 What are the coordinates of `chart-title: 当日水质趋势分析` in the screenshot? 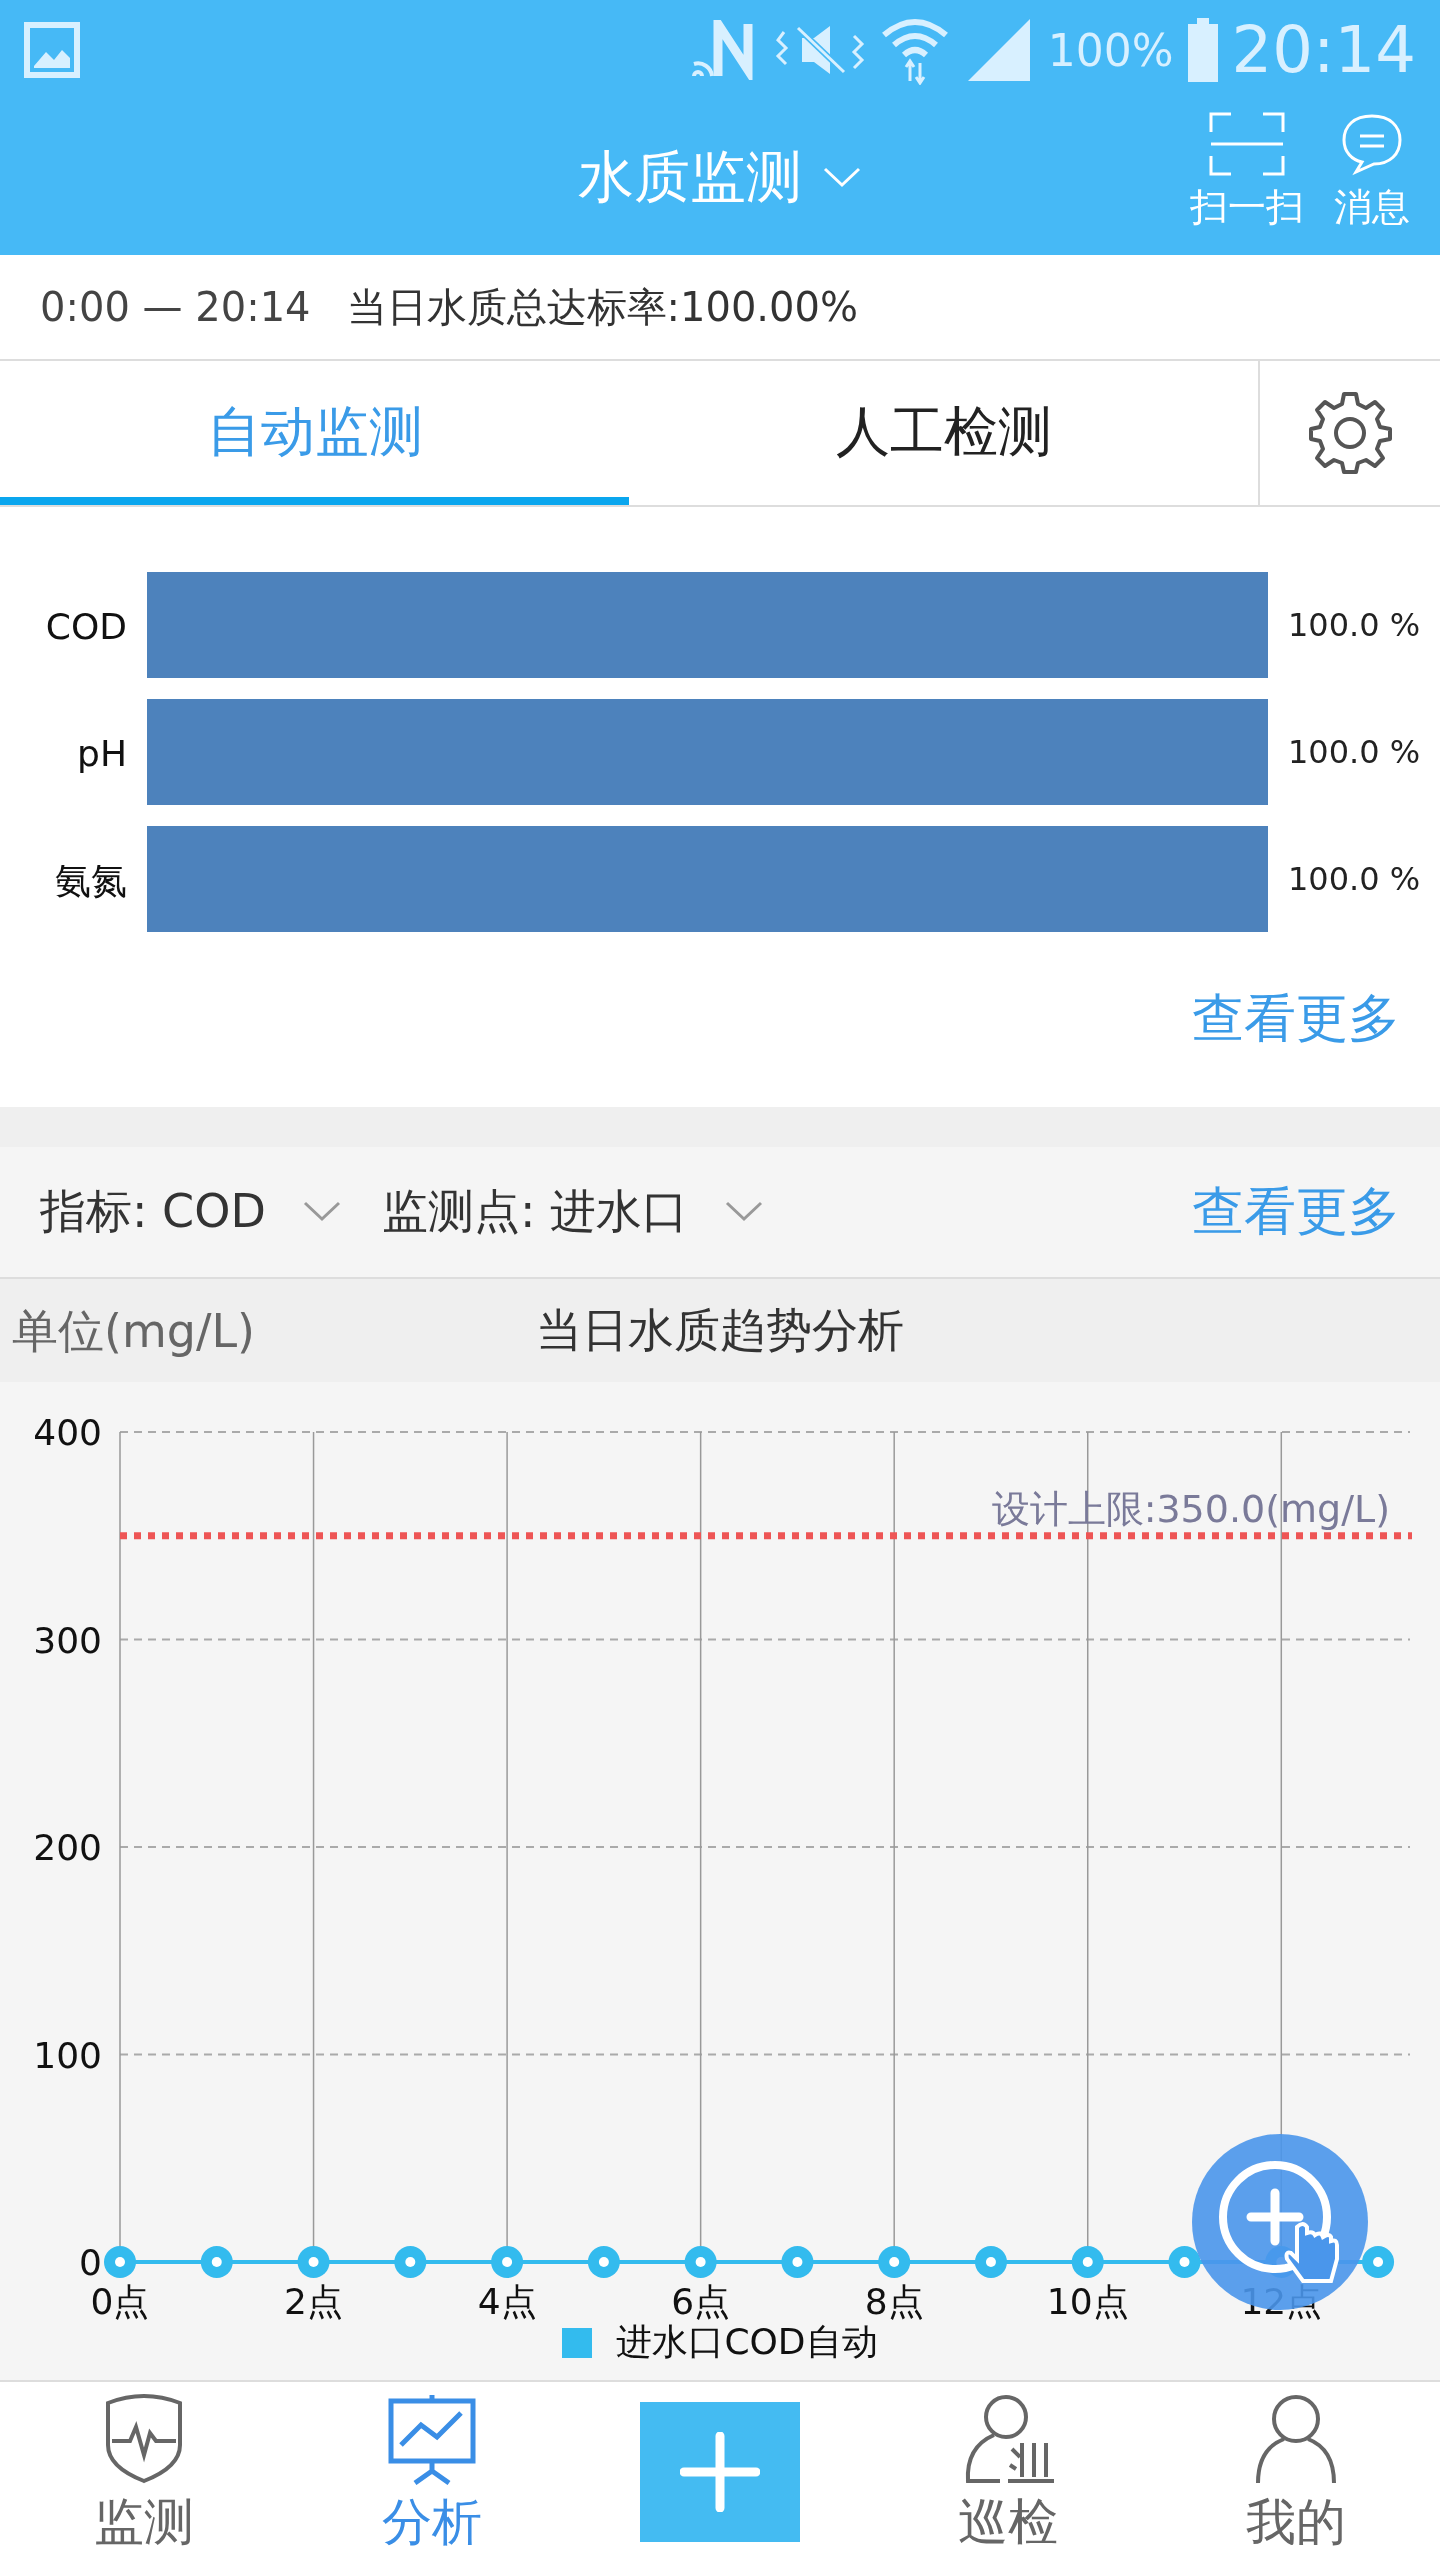 It's located at (720, 1330).